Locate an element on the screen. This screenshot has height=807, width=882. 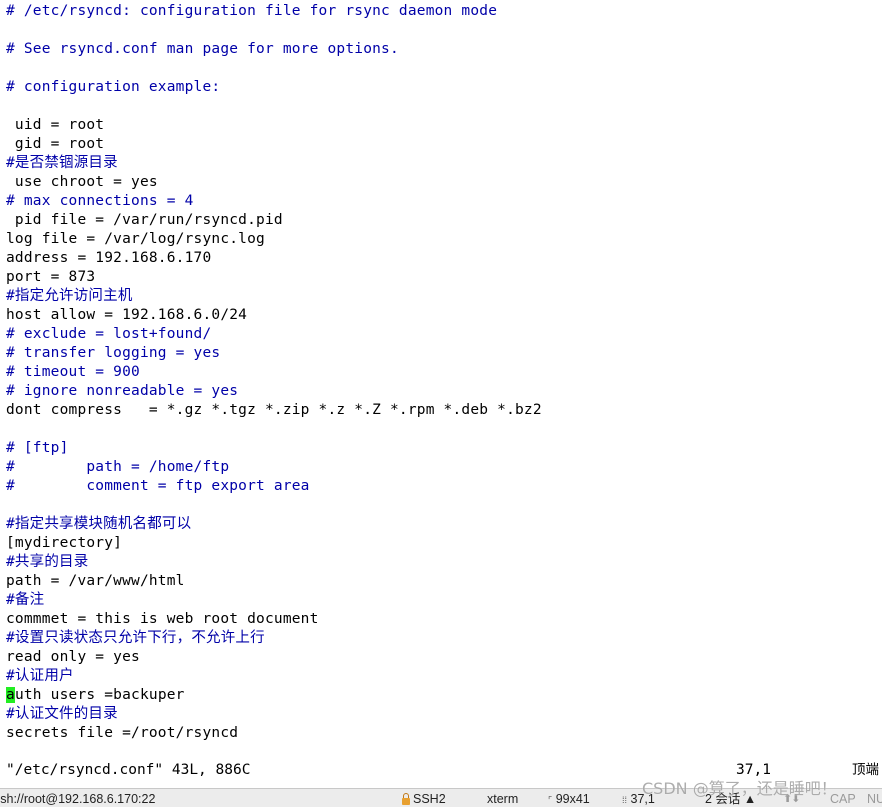
footer-protocol-label: SSH2 is located at coordinates (429, 799).